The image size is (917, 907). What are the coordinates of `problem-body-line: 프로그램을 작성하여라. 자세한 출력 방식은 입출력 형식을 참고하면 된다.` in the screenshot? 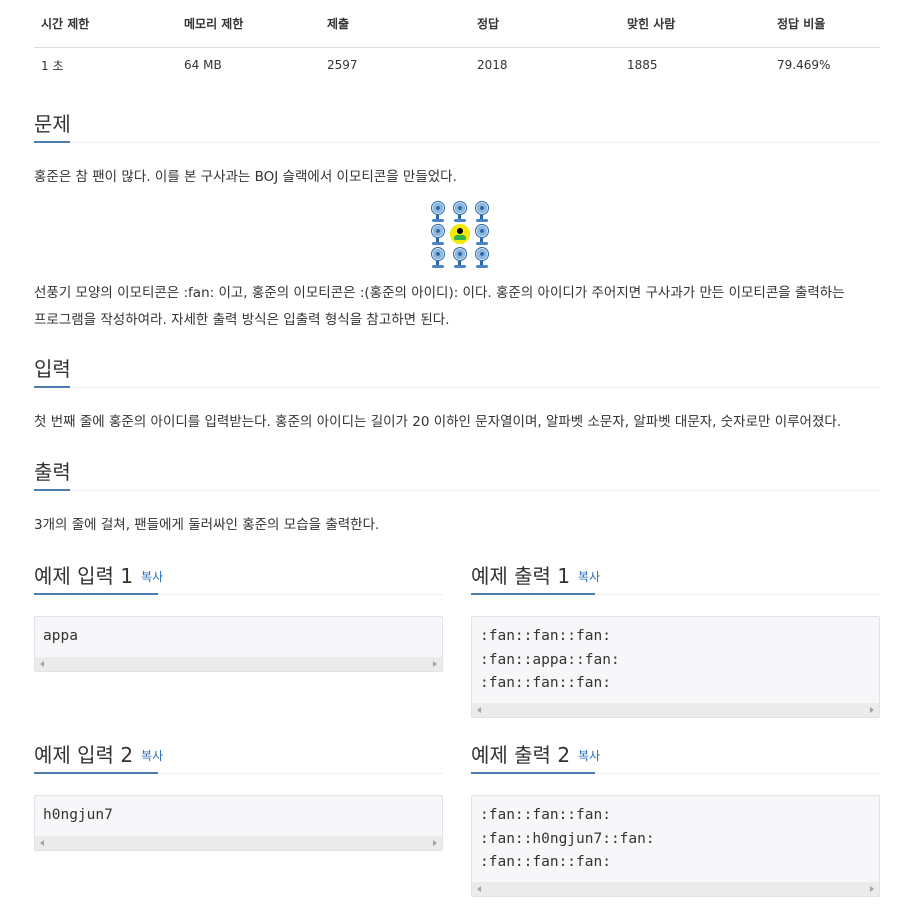 It's located at (242, 320).